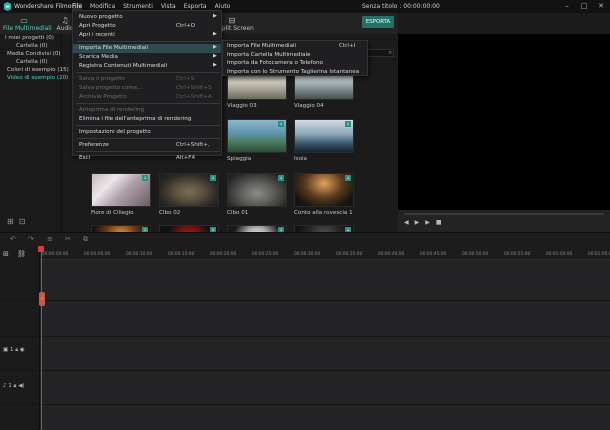 The width and height of the screenshot is (610, 430). Describe the element at coordinates (601, 6) in the screenshot. I see `close-icon: ✕` at that location.